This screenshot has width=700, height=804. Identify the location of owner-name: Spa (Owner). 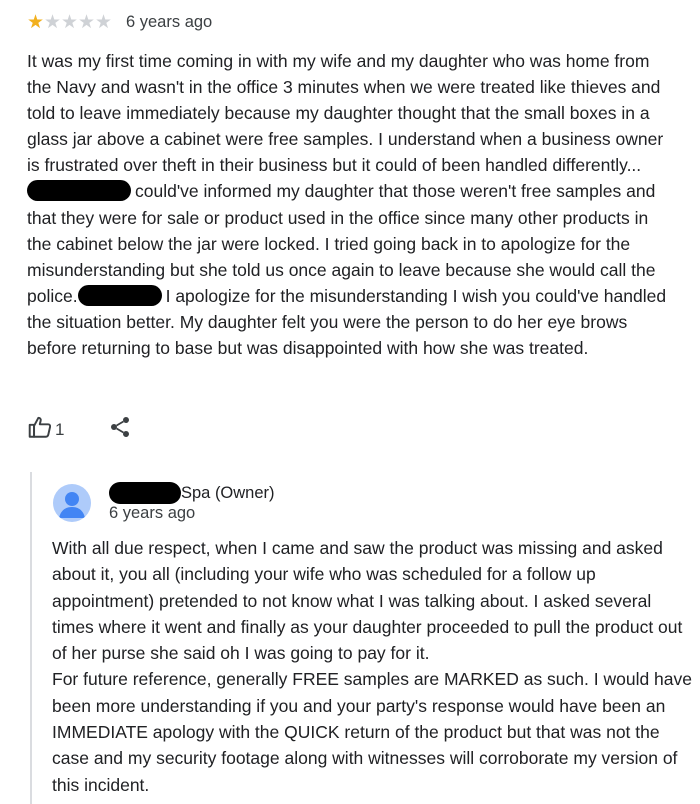
(192, 493).